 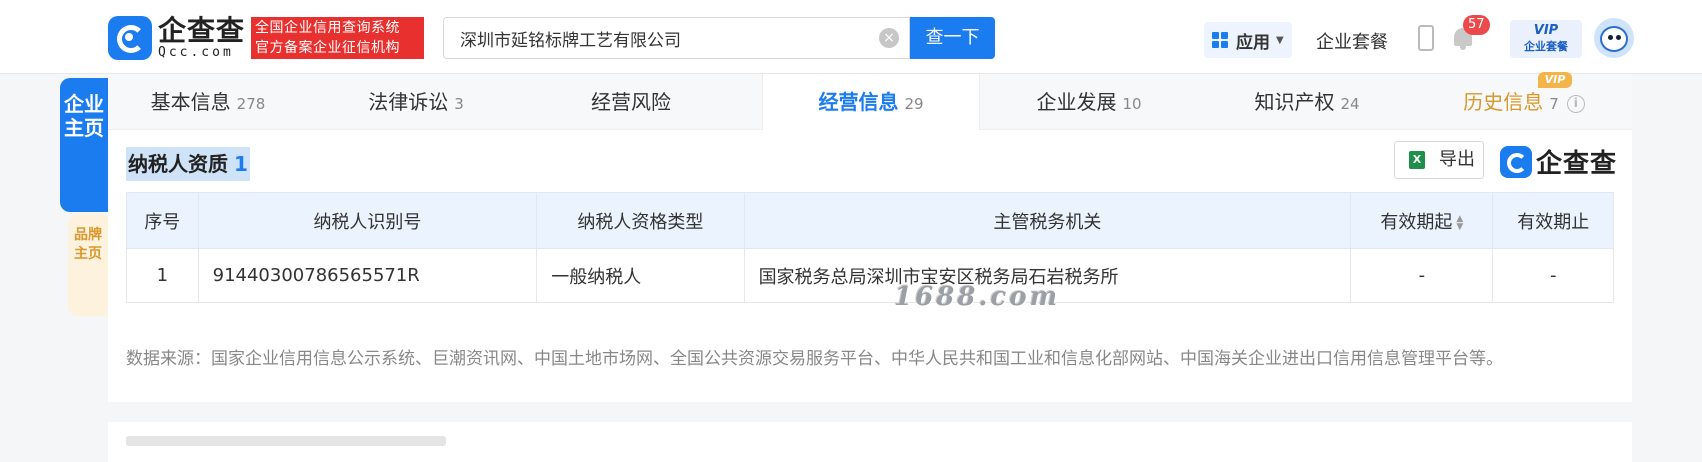 What do you see at coordinates (1426, 38) in the screenshot?
I see `mobile-phone-icon` at bounding box center [1426, 38].